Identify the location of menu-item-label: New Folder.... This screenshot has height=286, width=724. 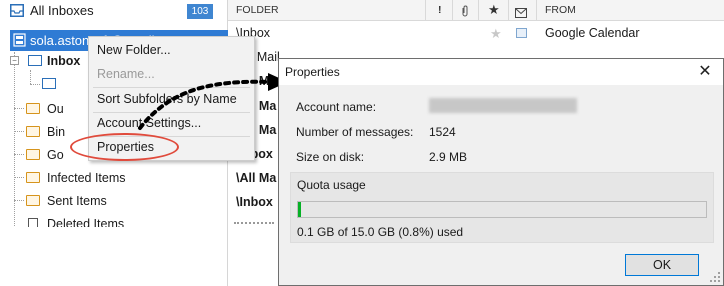
(134, 50).